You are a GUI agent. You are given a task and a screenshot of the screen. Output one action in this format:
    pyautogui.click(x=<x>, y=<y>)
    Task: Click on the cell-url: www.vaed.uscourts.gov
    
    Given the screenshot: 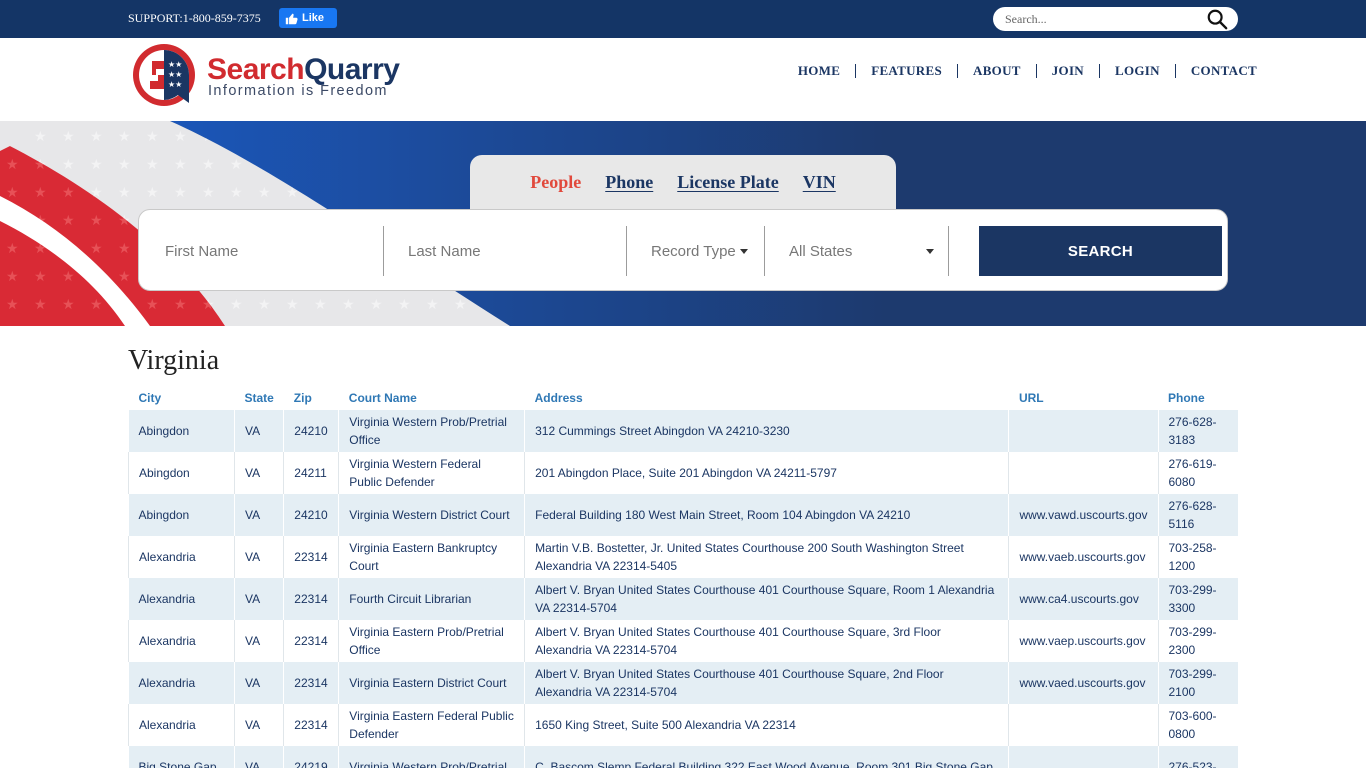 What is the action you would take?
    pyautogui.click(x=1083, y=683)
    